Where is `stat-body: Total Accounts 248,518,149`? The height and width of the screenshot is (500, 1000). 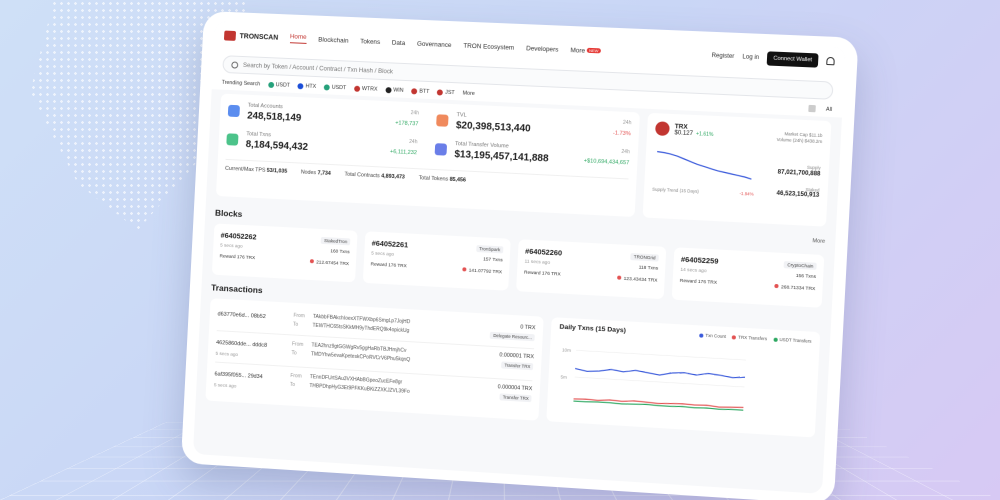
stat-body: Total Accounts 248,518,149 is located at coordinates (274, 113).